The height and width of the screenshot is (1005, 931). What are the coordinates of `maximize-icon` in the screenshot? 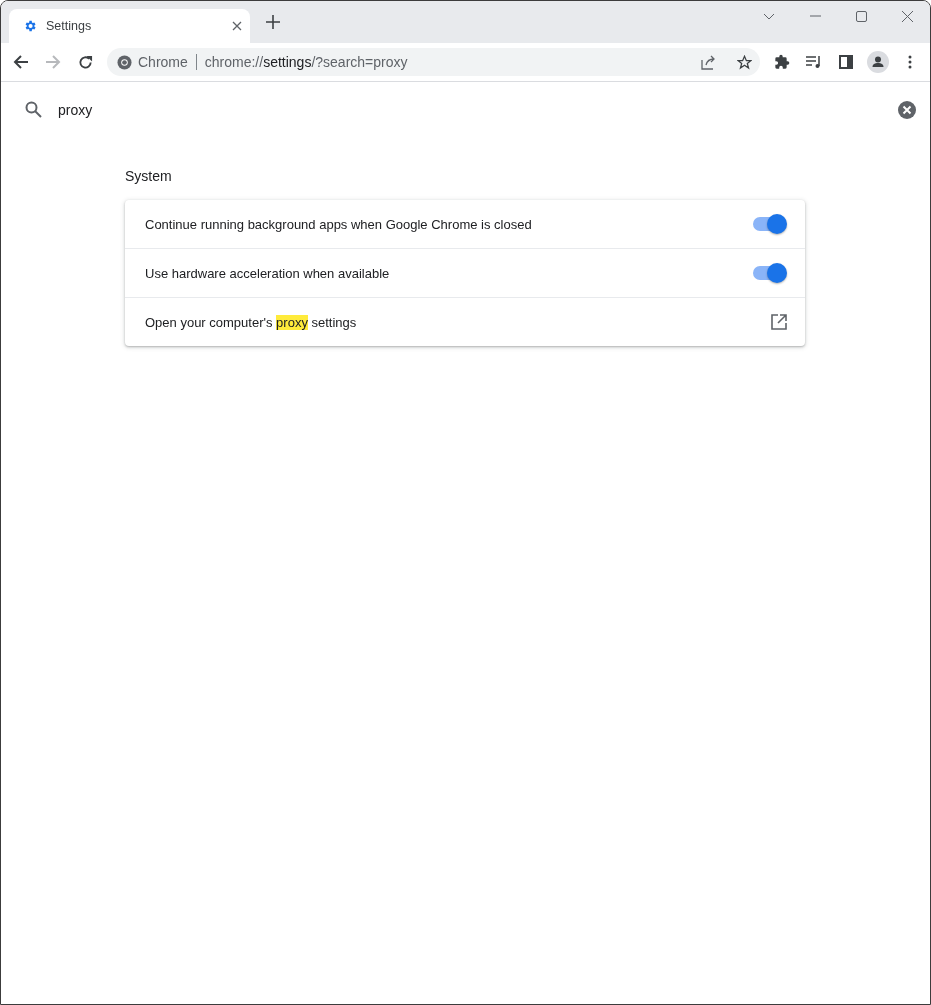 It's located at (861, 16).